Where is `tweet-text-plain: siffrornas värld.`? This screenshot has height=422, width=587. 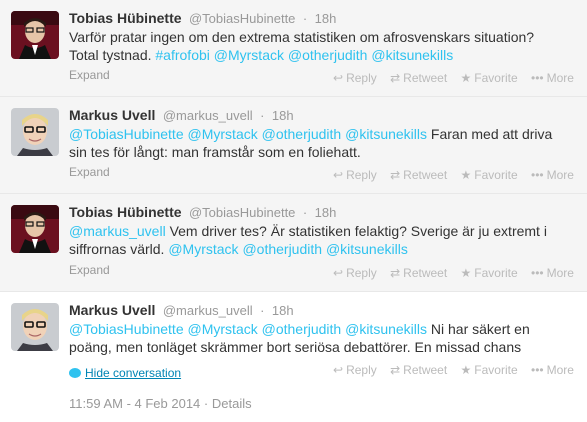 tweet-text-plain: siffrornas värld. is located at coordinates (117, 249).